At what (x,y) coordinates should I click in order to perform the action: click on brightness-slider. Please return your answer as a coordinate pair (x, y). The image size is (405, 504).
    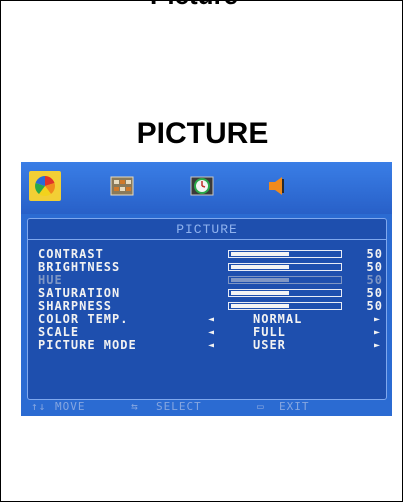
    Looking at the image, I should click on (285, 267).